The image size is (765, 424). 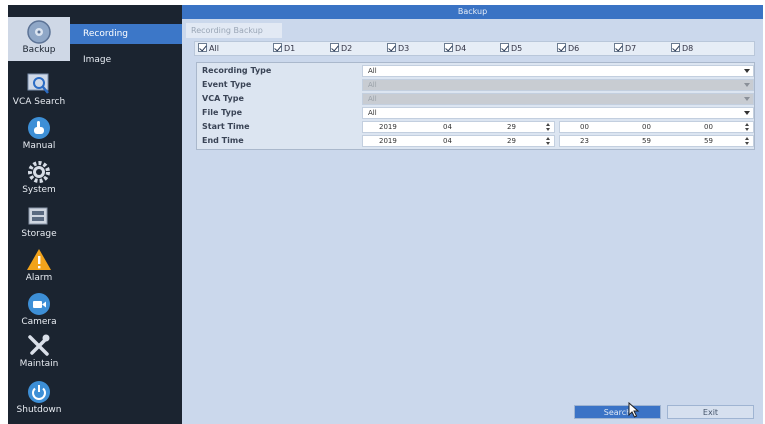 I want to click on start-minute: 00, so click(x=646, y=127).